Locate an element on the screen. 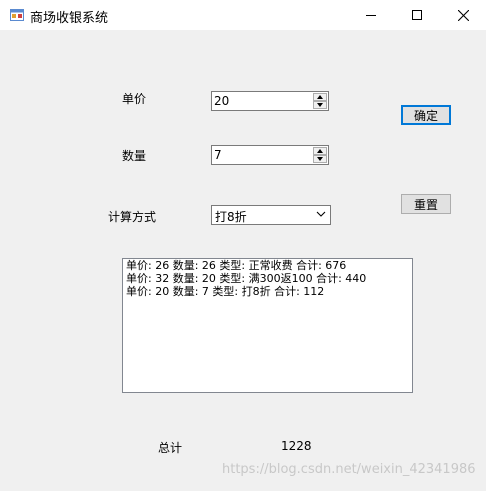 The image size is (486, 491). close-button is located at coordinates (463, 15).